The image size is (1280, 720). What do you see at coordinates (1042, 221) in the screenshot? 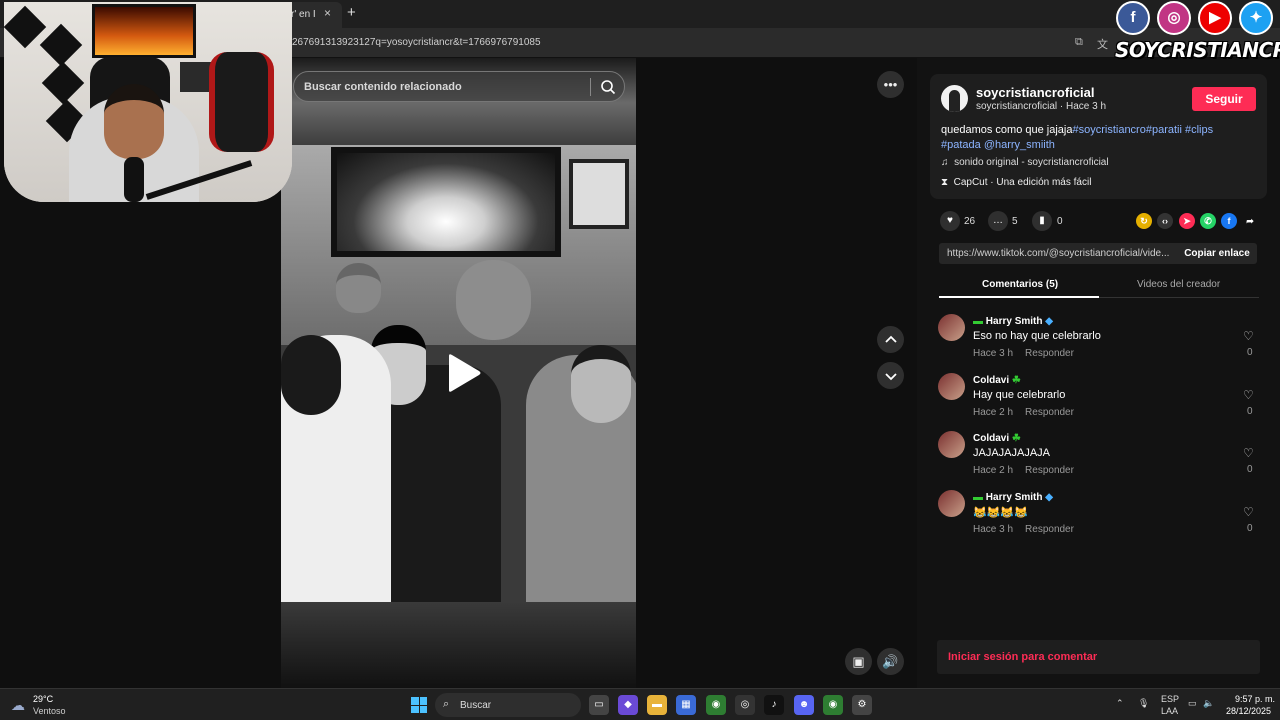
I see `bookmark-icon: ▮` at bounding box center [1042, 221].